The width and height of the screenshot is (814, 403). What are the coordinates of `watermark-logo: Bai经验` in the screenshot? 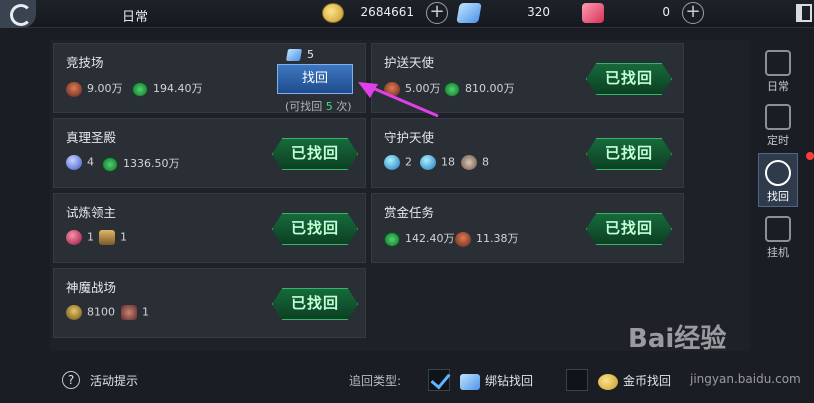 It's located at (677, 339).